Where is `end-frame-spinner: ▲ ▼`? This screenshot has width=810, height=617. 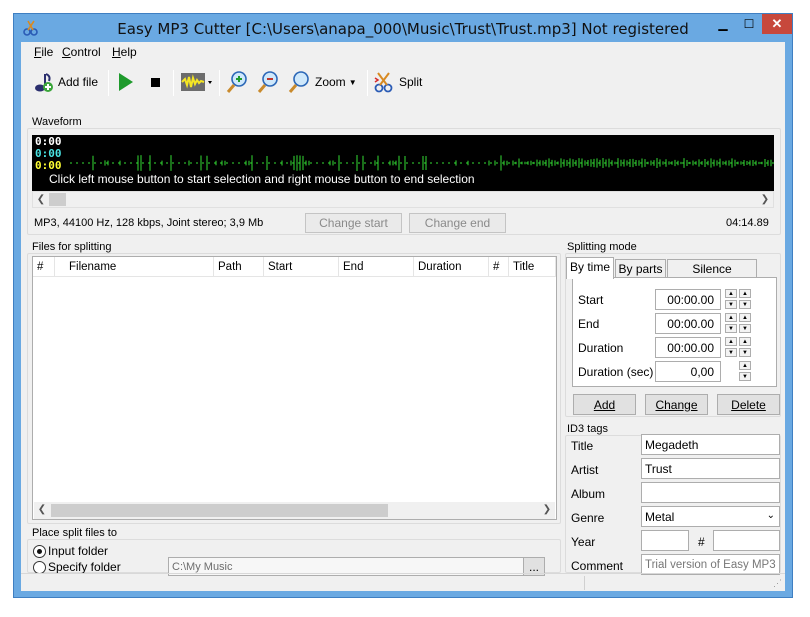 end-frame-spinner: ▲ ▼ is located at coordinates (745, 323).